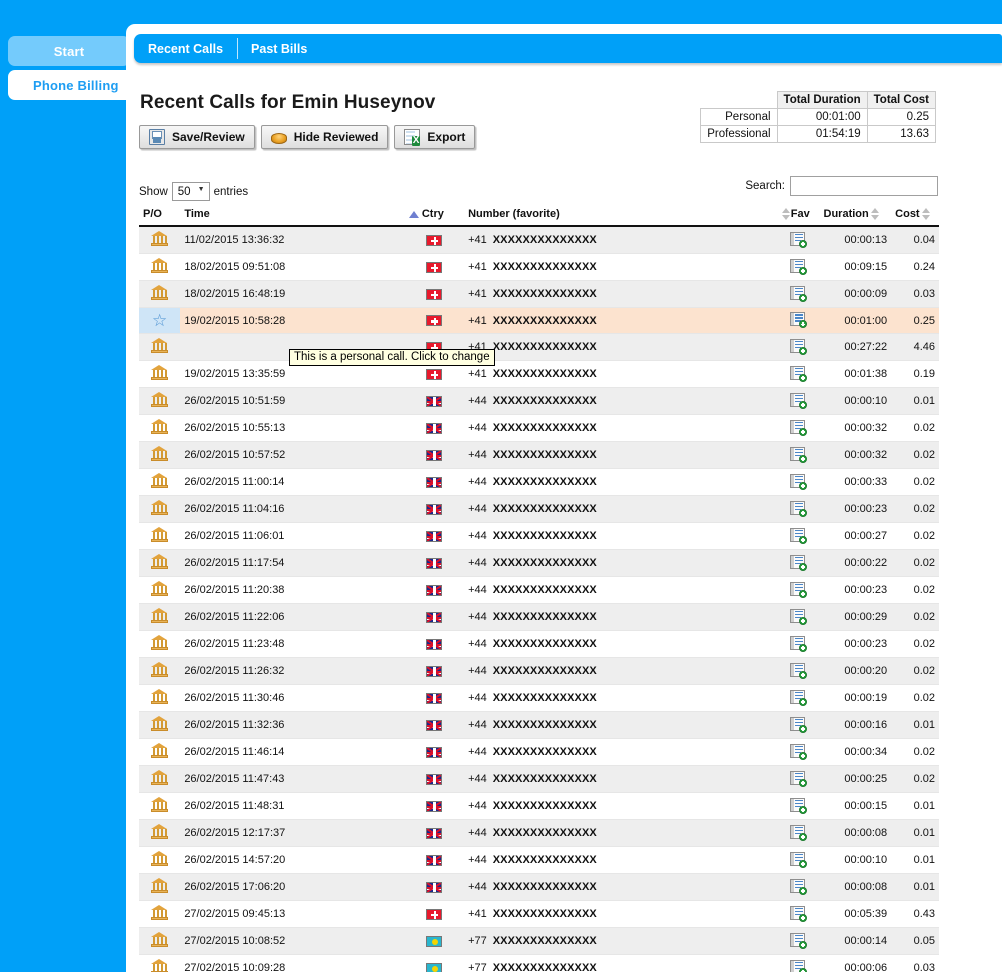  What do you see at coordinates (915, 216) in the screenshot?
I see `column-header-cost: Cost` at bounding box center [915, 216].